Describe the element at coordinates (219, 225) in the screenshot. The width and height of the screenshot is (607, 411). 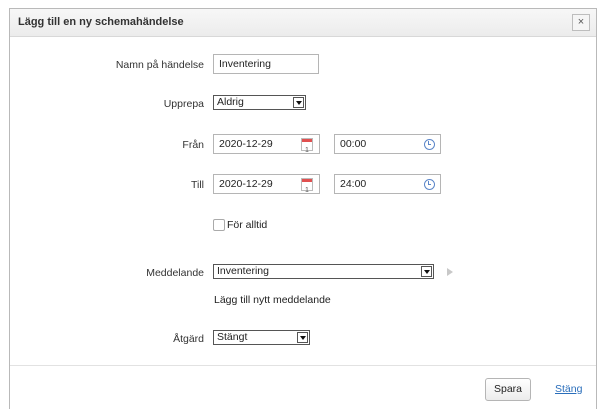
I see `forever-checkbox` at that location.